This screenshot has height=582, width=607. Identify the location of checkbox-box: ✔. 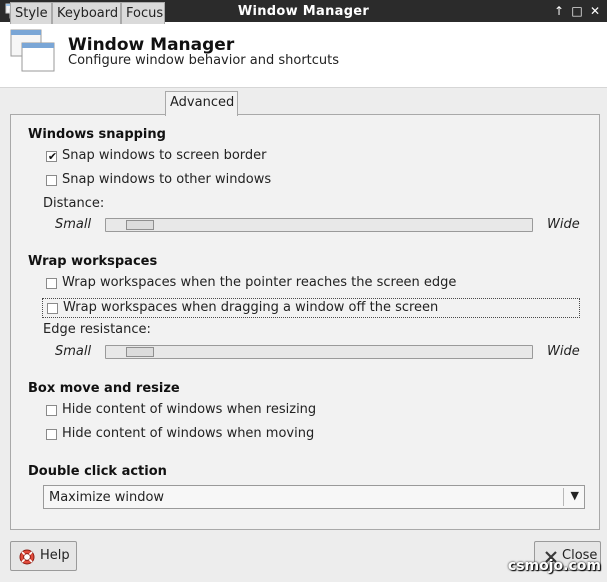
(52, 156).